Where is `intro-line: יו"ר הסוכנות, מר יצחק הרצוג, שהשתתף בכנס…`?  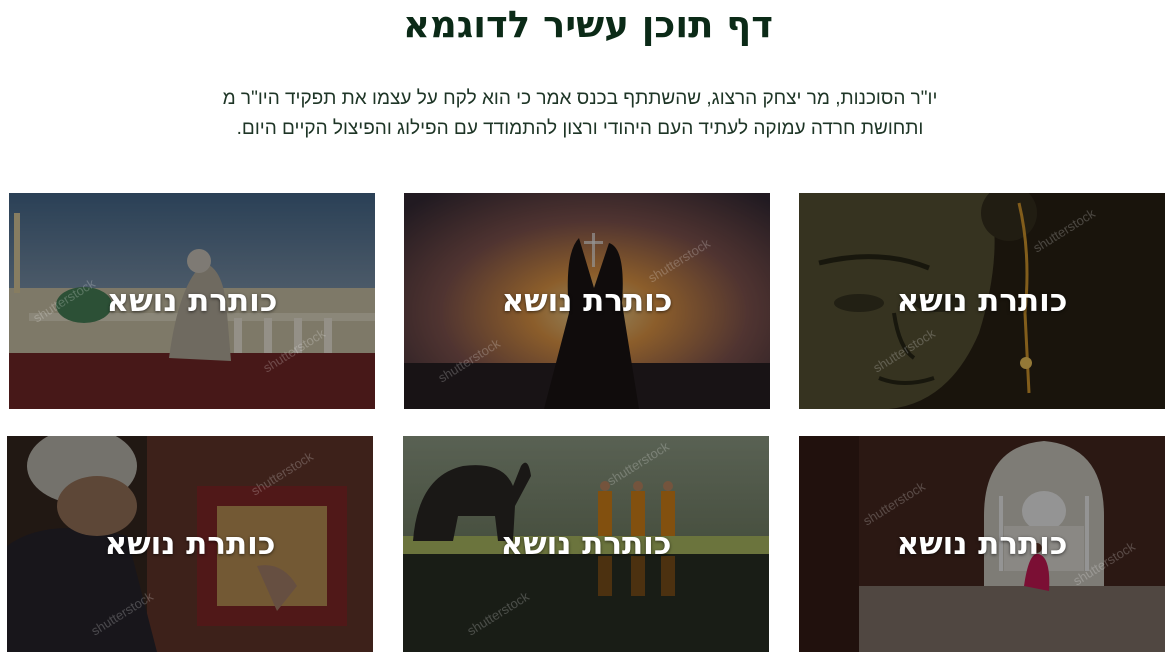 intro-line: יו"ר הסוכנות, מר יצחק הרצוג, שהשתתף בכנס… is located at coordinates (580, 98).